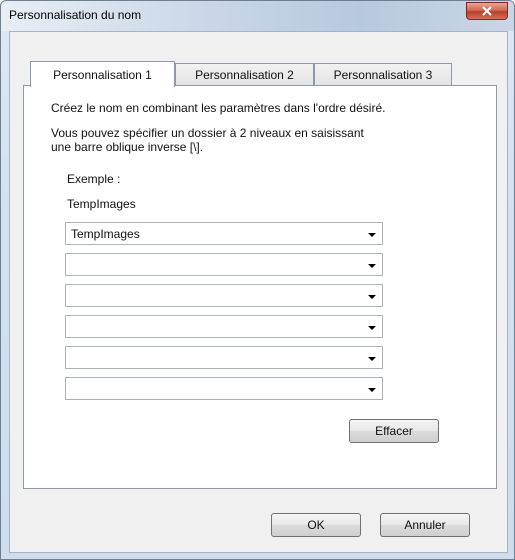 The width and height of the screenshot is (515, 560). What do you see at coordinates (127, 147) in the screenshot?
I see `hint-text-line2: une barre oblique inverse [\].` at bounding box center [127, 147].